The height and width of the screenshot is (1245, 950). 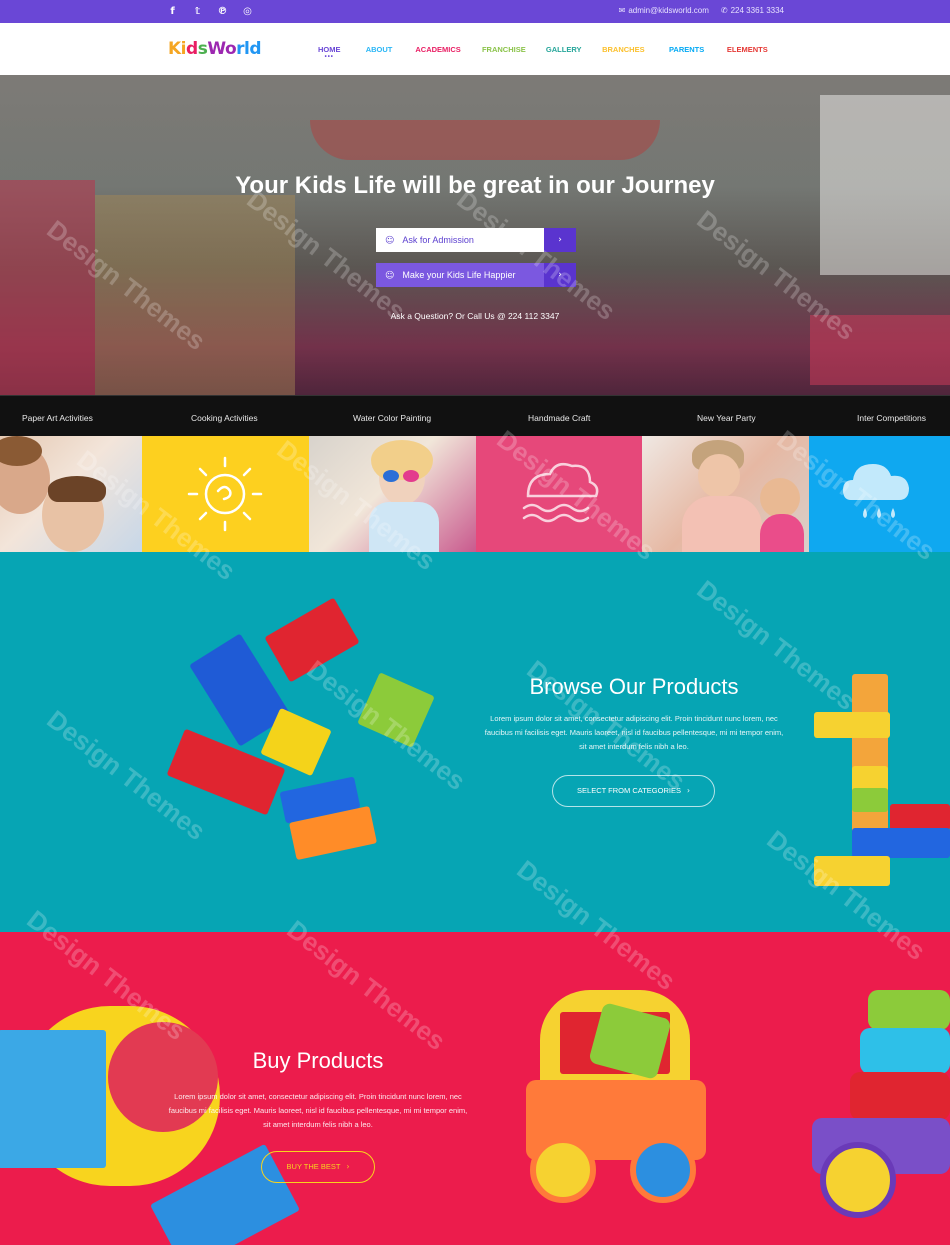 What do you see at coordinates (476, 240) in the screenshot?
I see `ask-admission-button: ☺ Ask for Admission ›` at bounding box center [476, 240].